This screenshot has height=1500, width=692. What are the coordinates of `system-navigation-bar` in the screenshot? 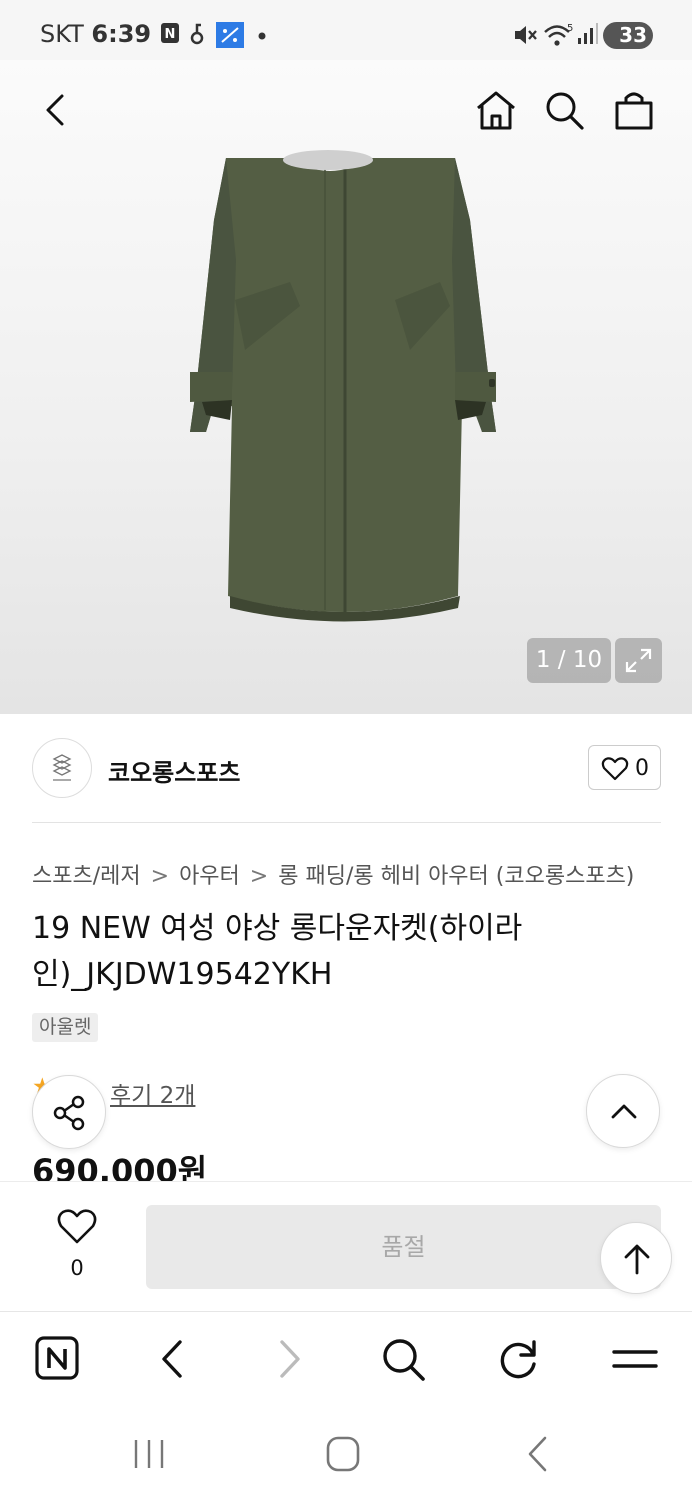 It's located at (346, 1454).